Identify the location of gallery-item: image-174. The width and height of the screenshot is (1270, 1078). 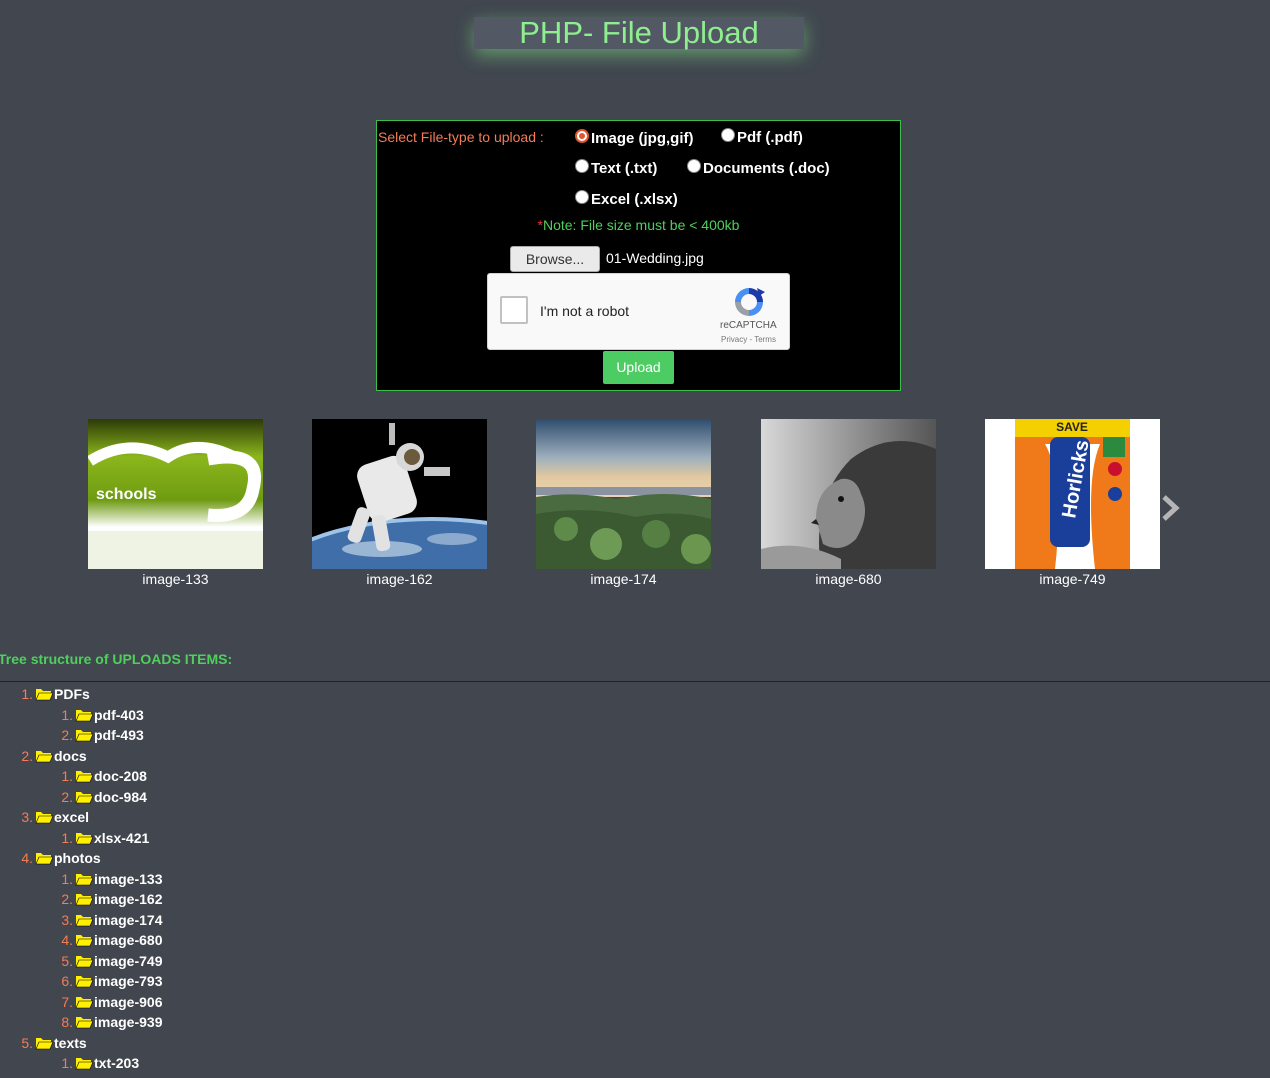
(623, 504).